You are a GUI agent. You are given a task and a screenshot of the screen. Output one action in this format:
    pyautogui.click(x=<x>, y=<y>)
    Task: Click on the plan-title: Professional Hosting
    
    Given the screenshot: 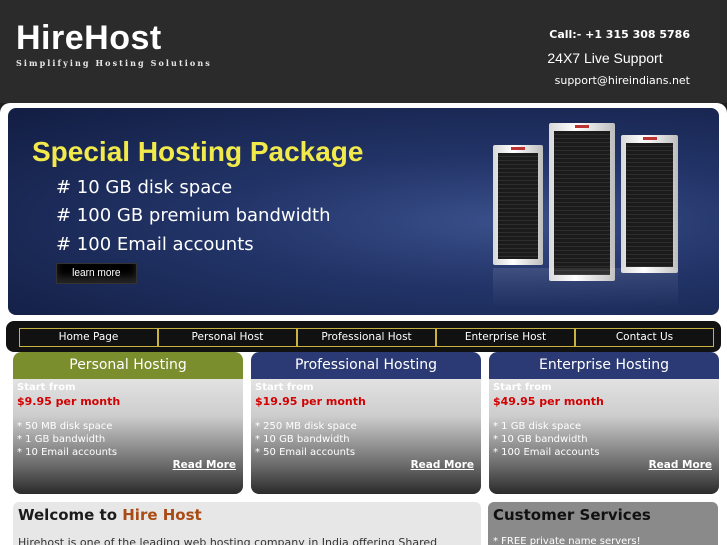 What is the action you would take?
    pyautogui.click(x=366, y=365)
    